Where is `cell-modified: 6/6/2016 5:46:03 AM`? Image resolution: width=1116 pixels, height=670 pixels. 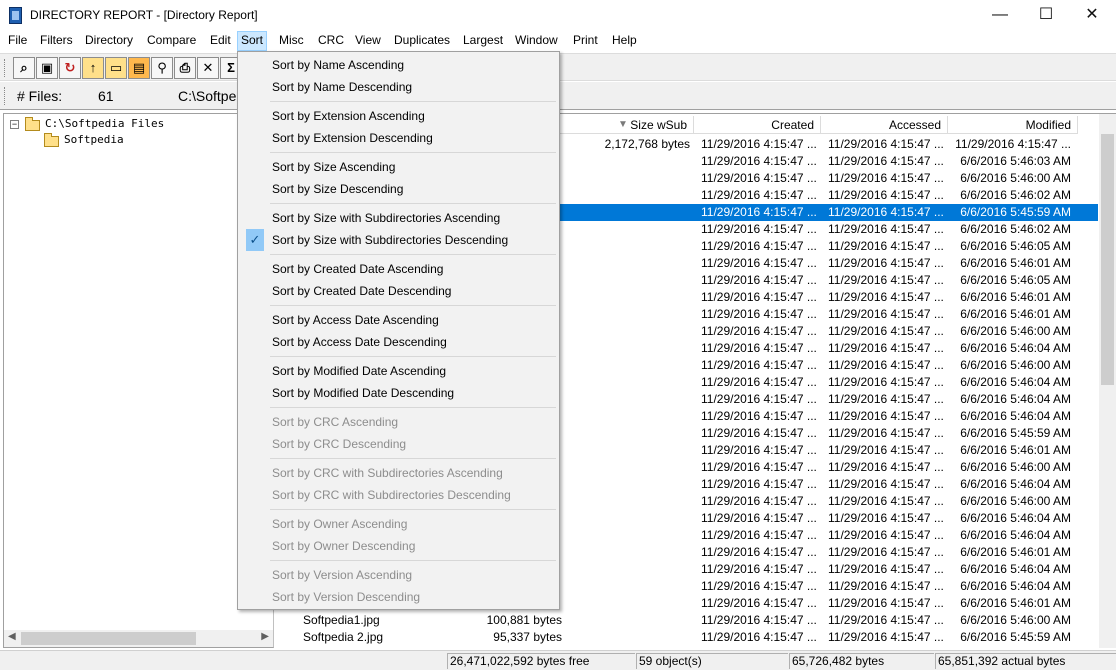
cell-modified: 6/6/2016 5:46:03 AM is located at coordinates (1015, 161).